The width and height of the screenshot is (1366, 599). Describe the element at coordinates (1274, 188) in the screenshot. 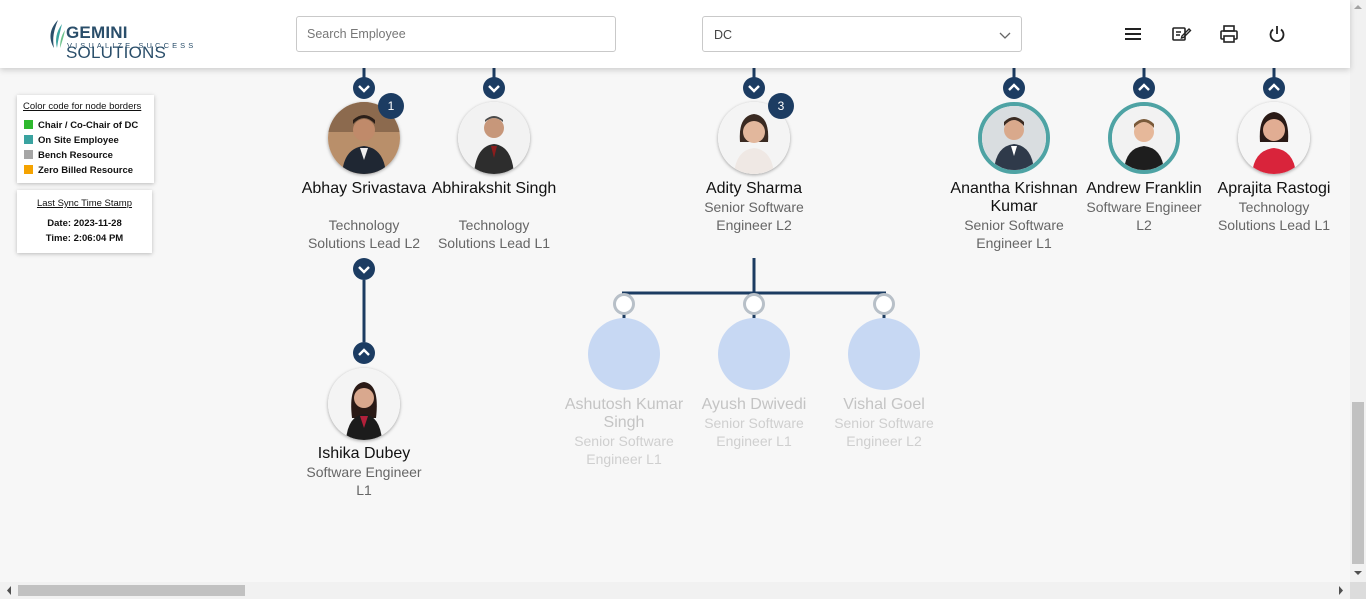

I see `employee-name: Aprajita Rastogi` at that location.